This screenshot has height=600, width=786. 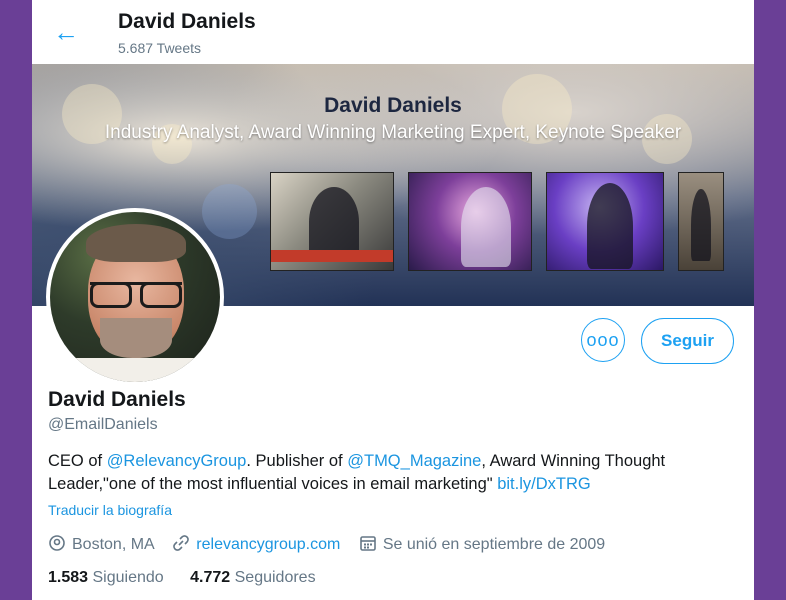 I want to click on banner-photo-keynote, so click(x=605, y=221).